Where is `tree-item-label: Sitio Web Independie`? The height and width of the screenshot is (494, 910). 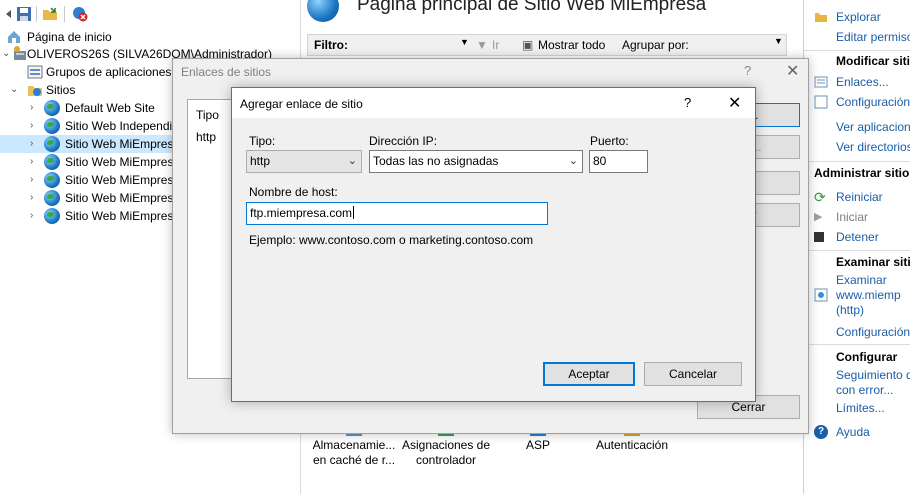 tree-item-label: Sitio Web Independie is located at coordinates (122, 126).